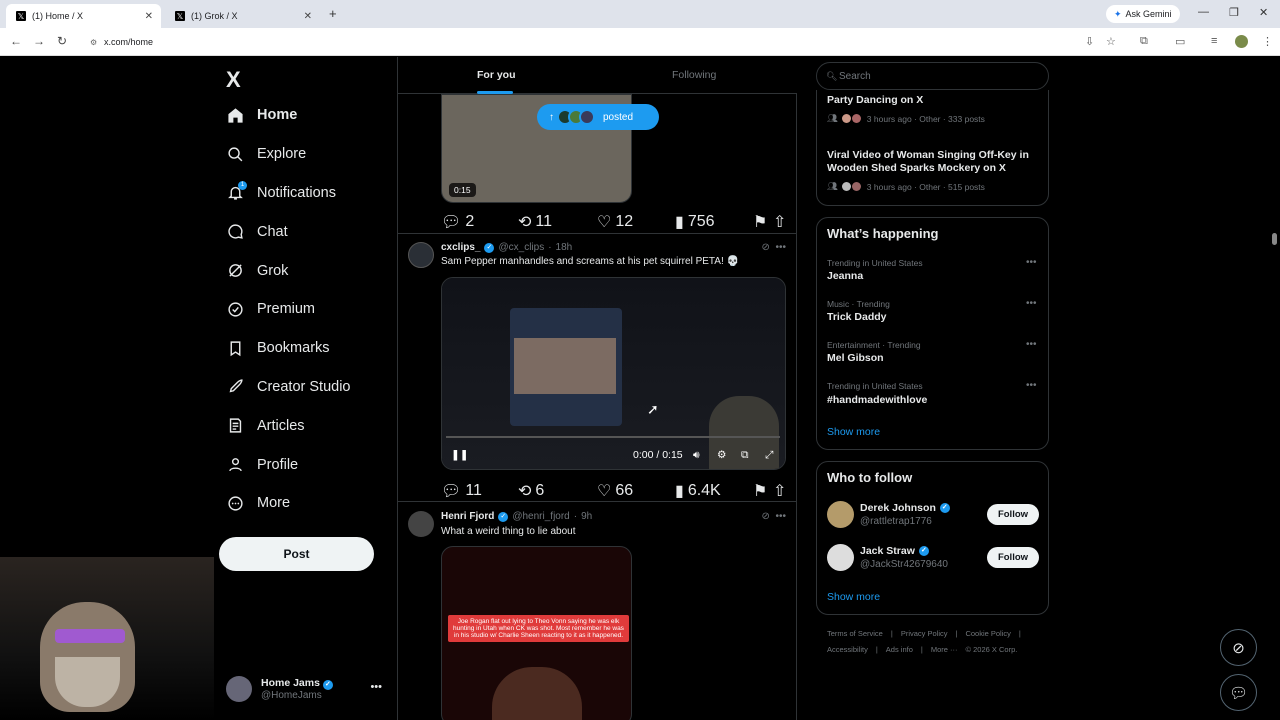 The height and width of the screenshot is (720, 1280). What do you see at coordinates (613, 373) in the screenshot?
I see `video-player: ❚❚ 0:00 / 0:15 🔊︎ ⚙ ⧉ ⤢` at bounding box center [613, 373].